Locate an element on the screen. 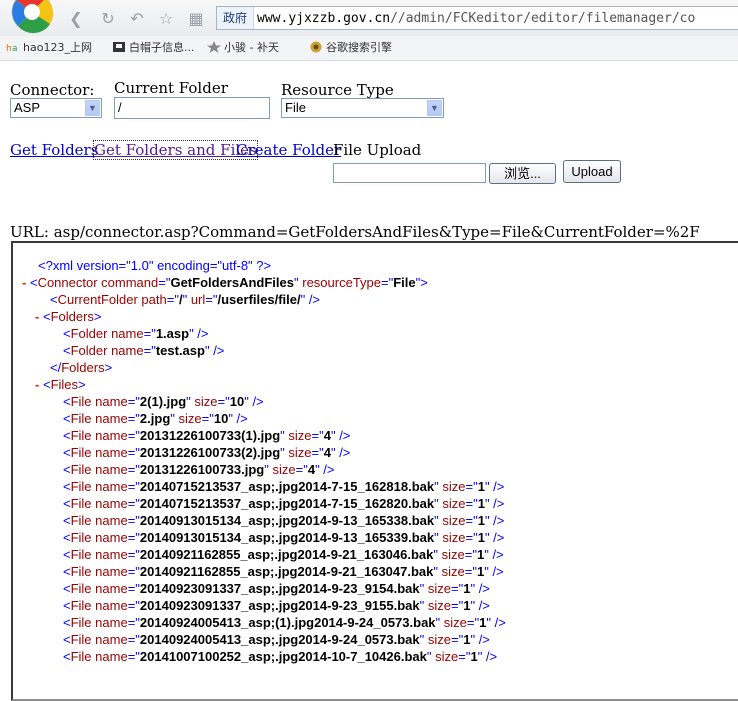 The image size is (738, 701). get-folders-link: Get Folders is located at coordinates (54, 150).